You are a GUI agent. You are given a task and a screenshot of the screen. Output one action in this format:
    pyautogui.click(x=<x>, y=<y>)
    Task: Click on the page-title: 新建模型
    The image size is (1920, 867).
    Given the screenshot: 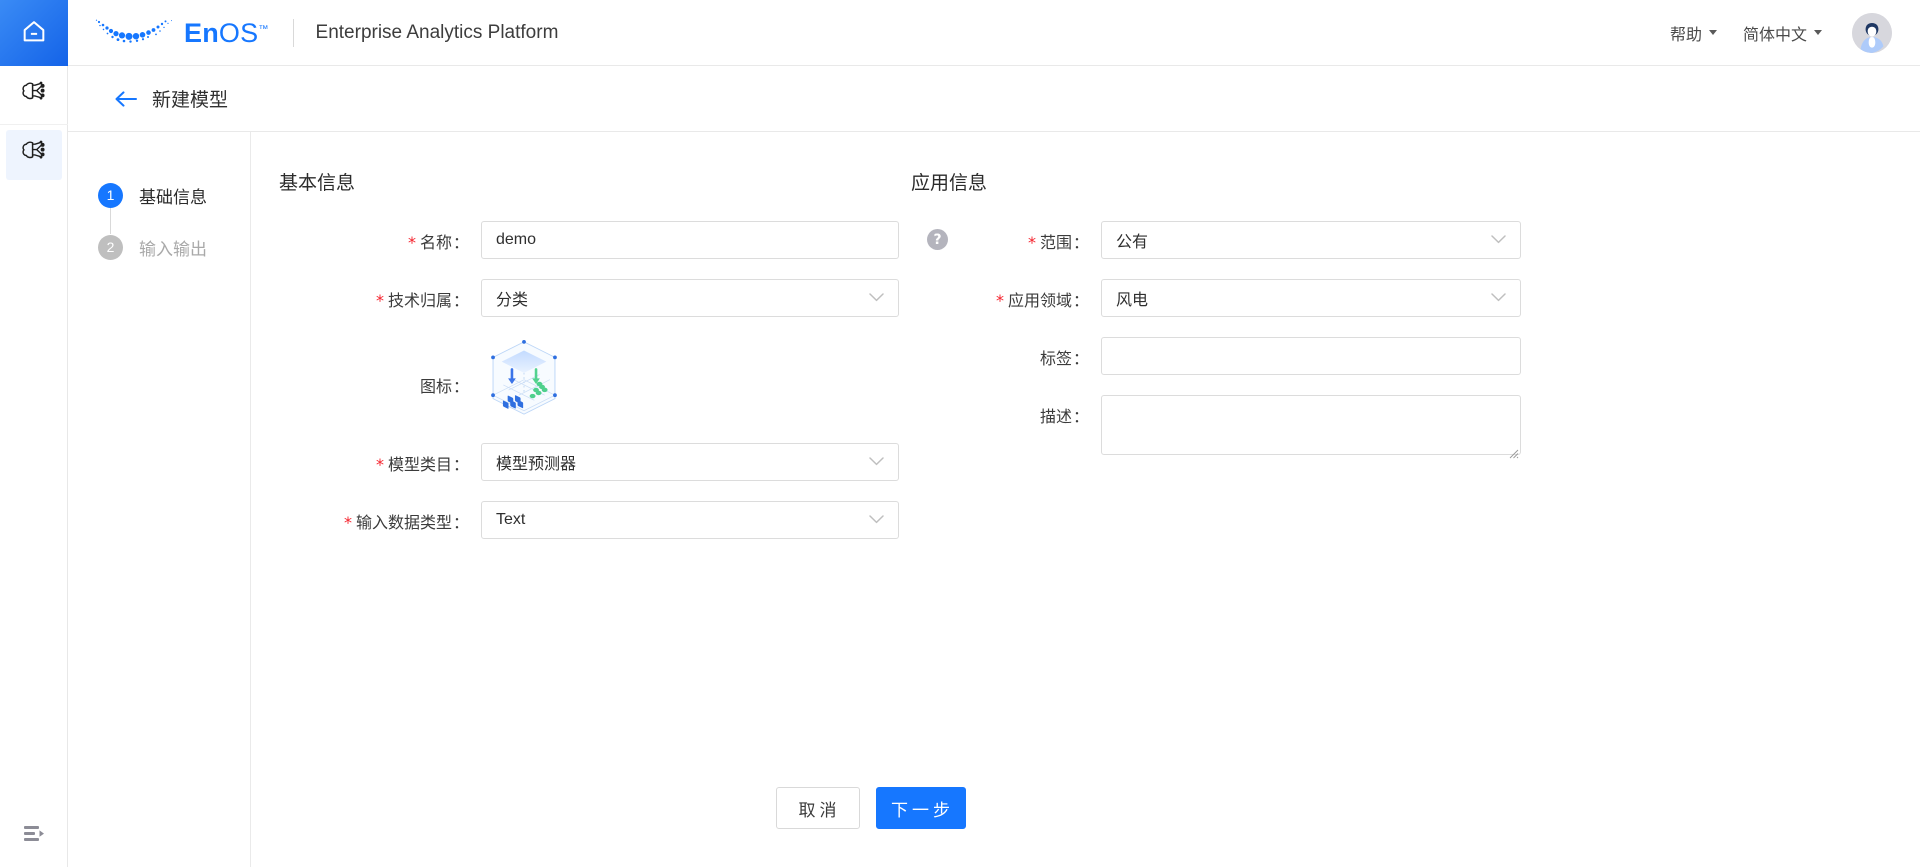 What is the action you would take?
    pyautogui.click(x=190, y=100)
    